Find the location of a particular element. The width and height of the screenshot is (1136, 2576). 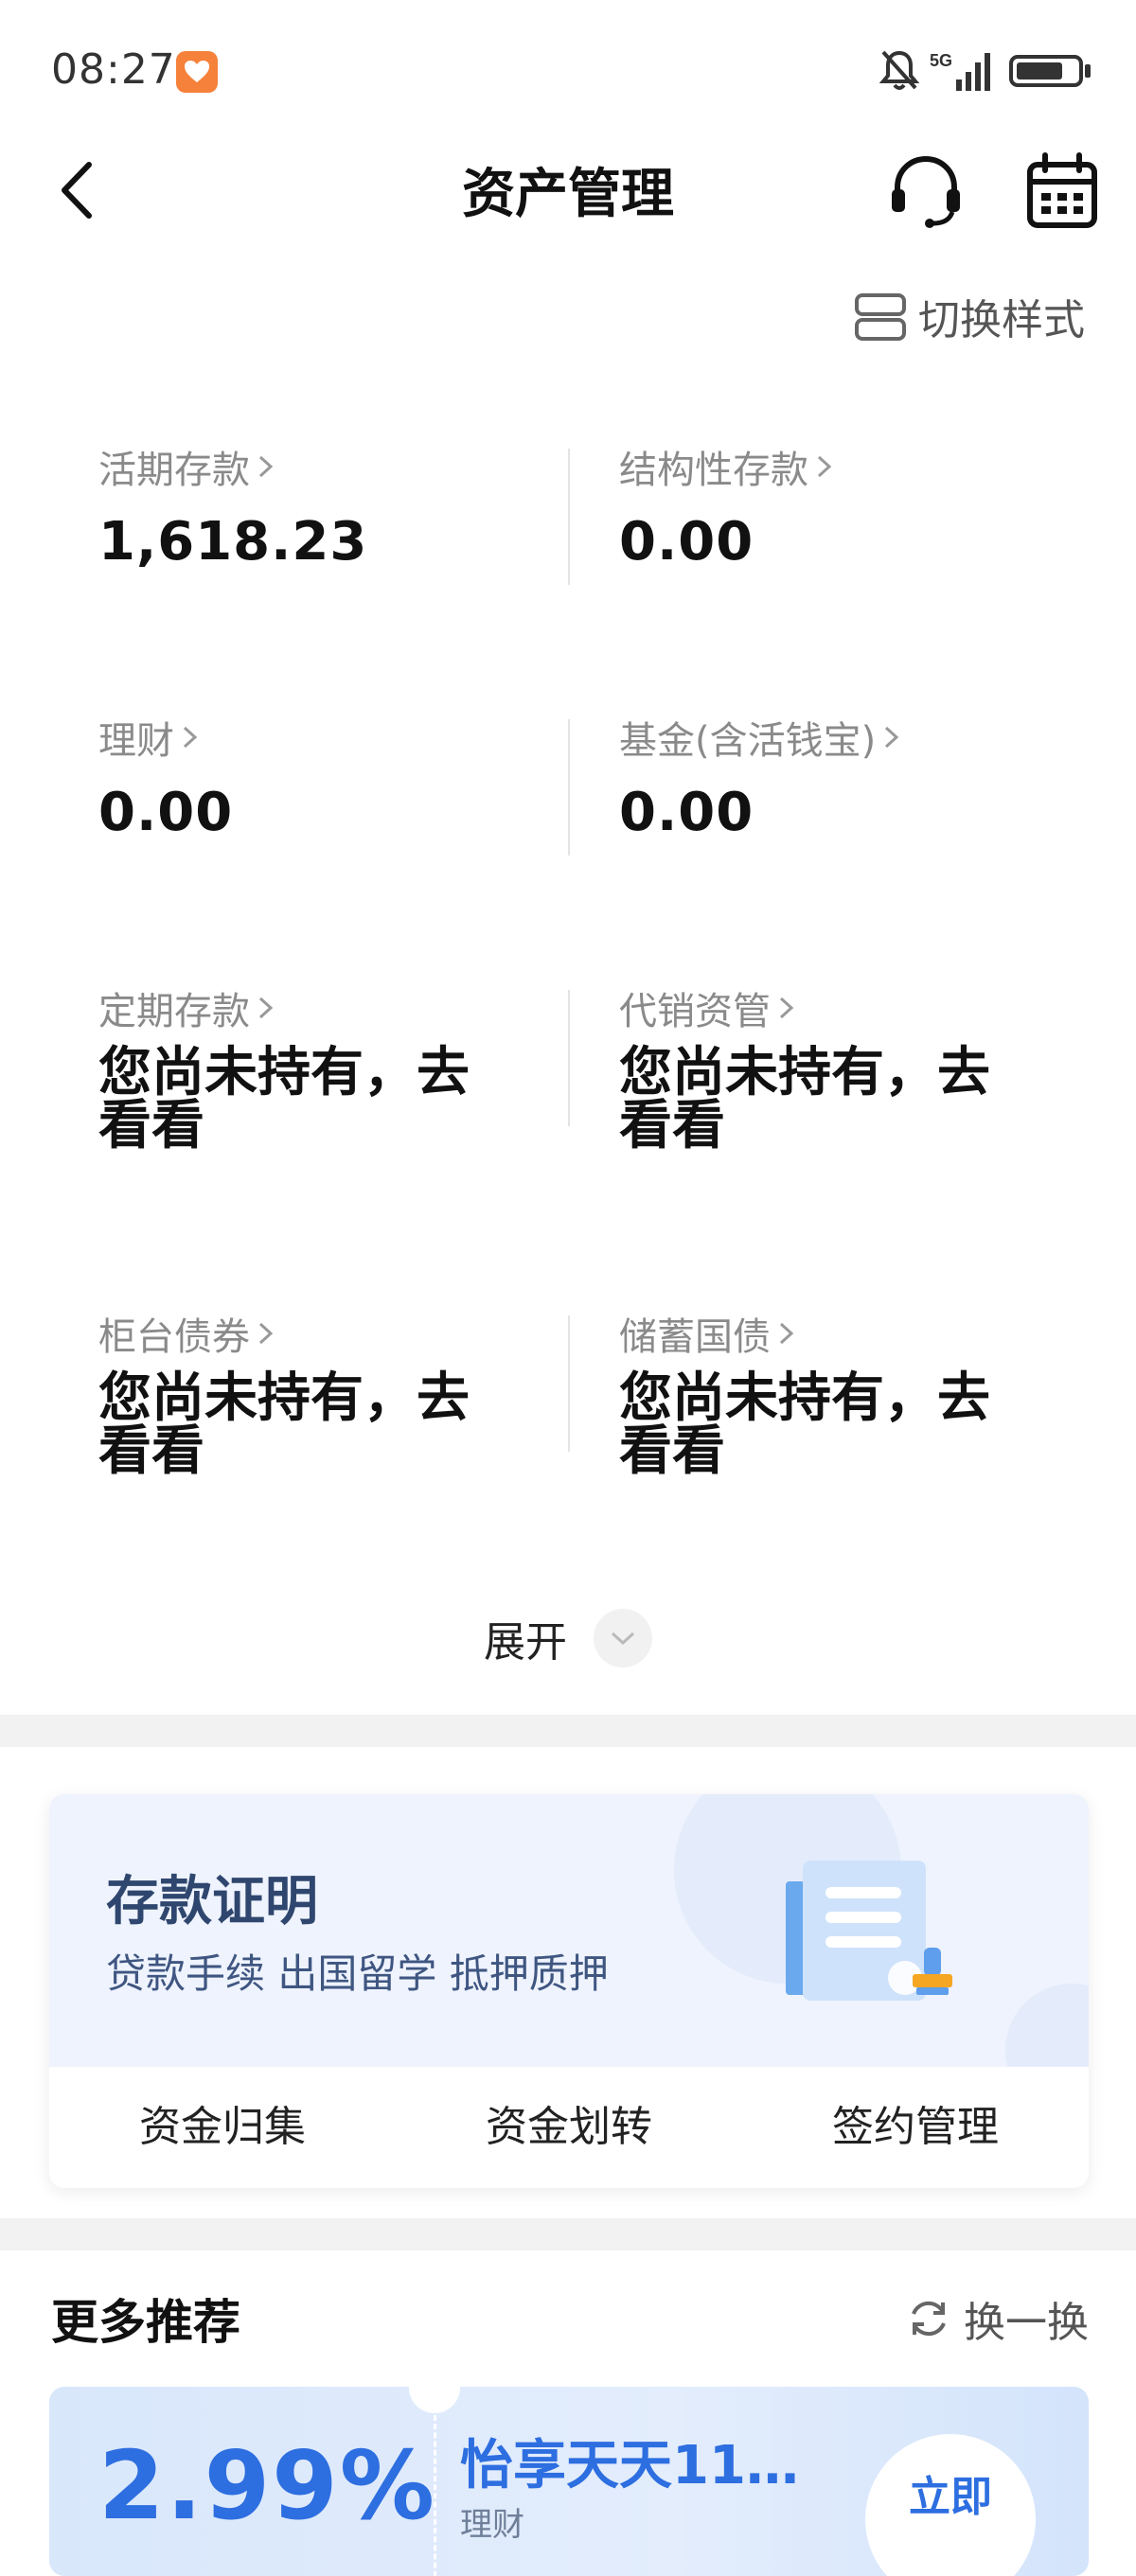

page-title: 资产管理 is located at coordinates (568, 194).